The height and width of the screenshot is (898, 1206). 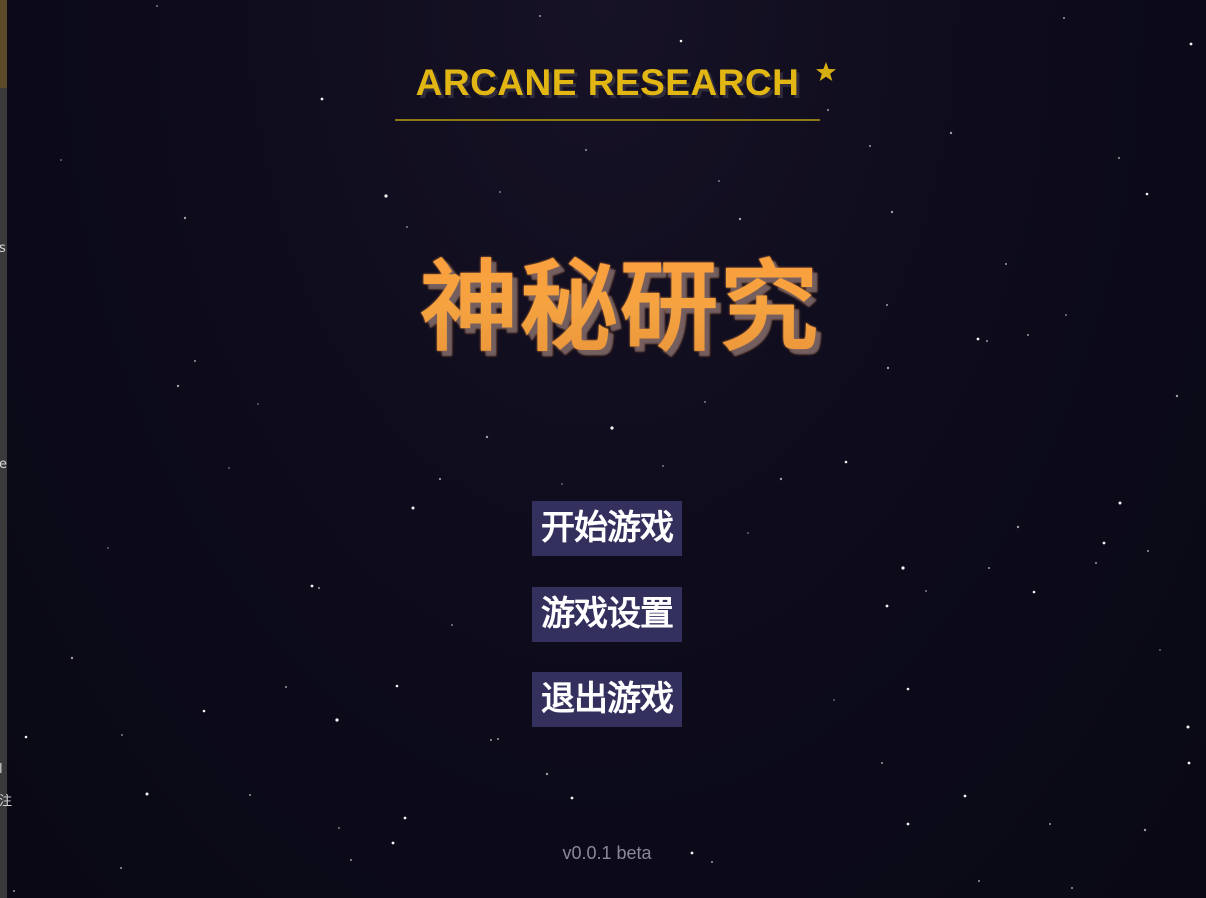 I want to click on edge-text-fragment: l, so click(x=1, y=769).